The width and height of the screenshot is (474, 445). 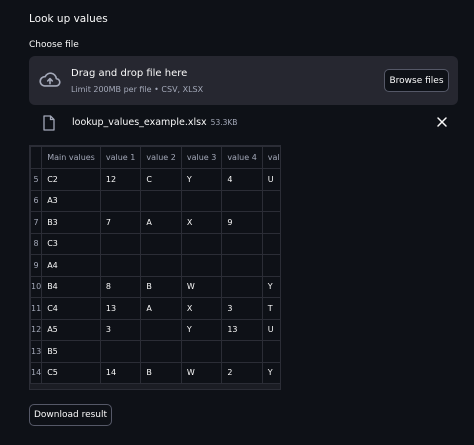 What do you see at coordinates (224, 122) in the screenshot?
I see `file-size: 53.3KB` at bounding box center [224, 122].